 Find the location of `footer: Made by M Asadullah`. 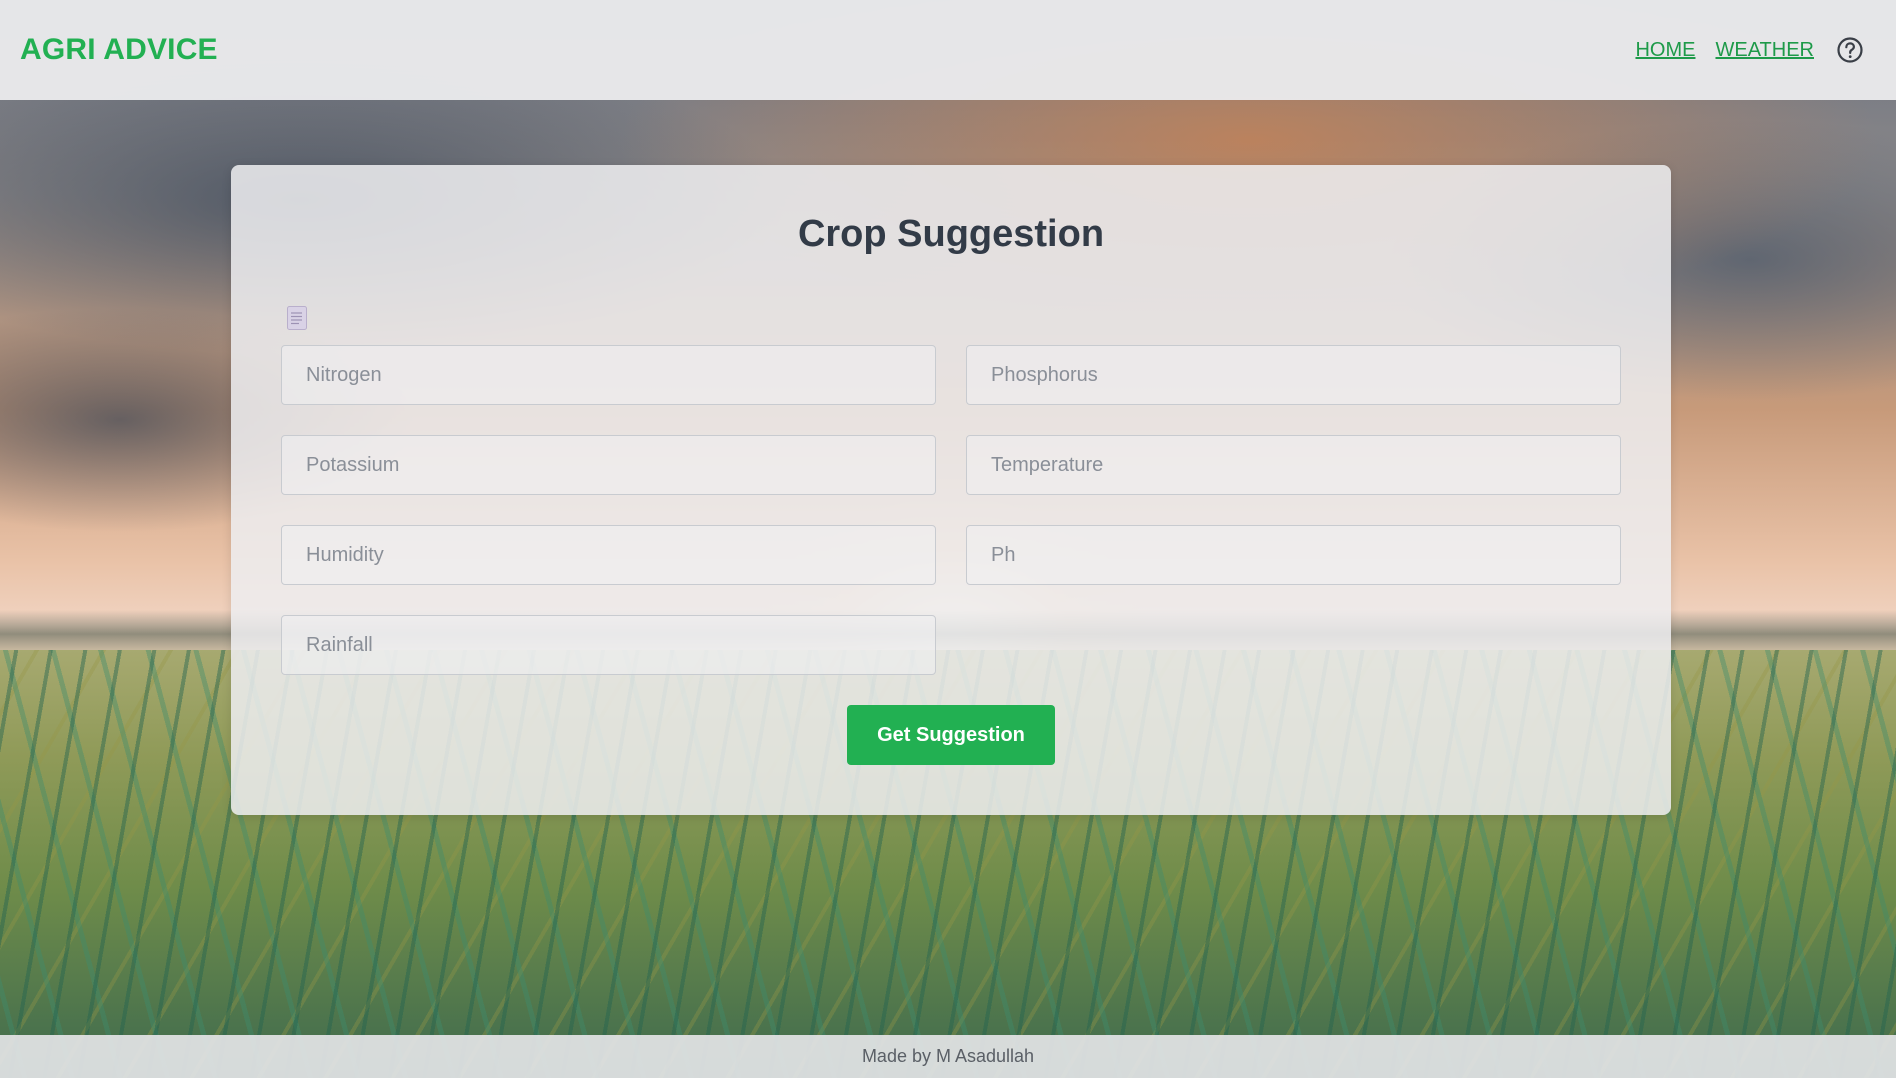

footer: Made by M Asadullah is located at coordinates (948, 1056).